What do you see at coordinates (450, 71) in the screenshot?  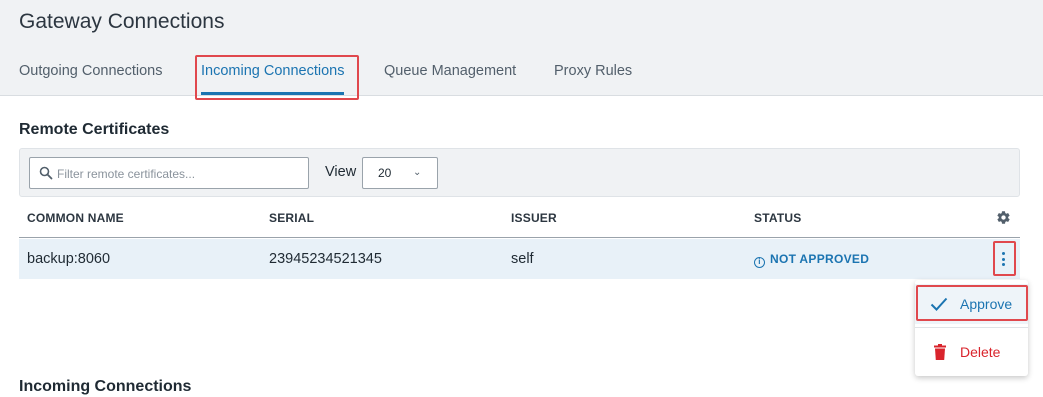 I see `tab-label: Queue Management` at bounding box center [450, 71].